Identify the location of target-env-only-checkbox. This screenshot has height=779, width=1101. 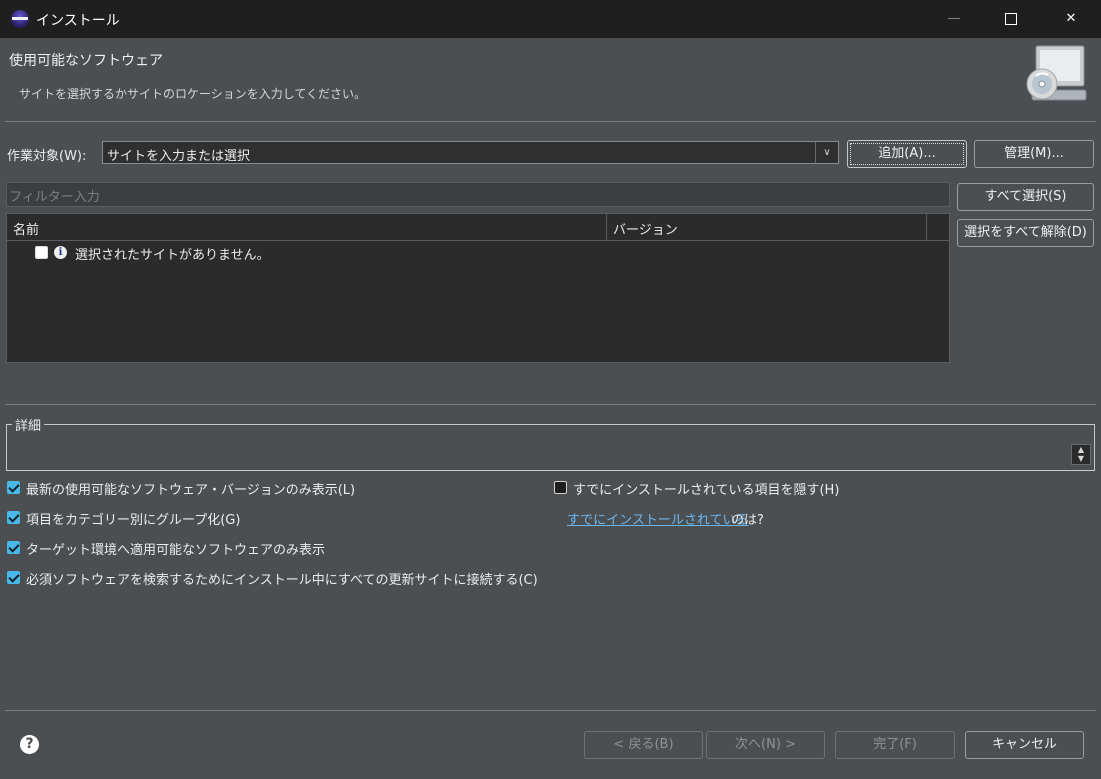
(13, 547).